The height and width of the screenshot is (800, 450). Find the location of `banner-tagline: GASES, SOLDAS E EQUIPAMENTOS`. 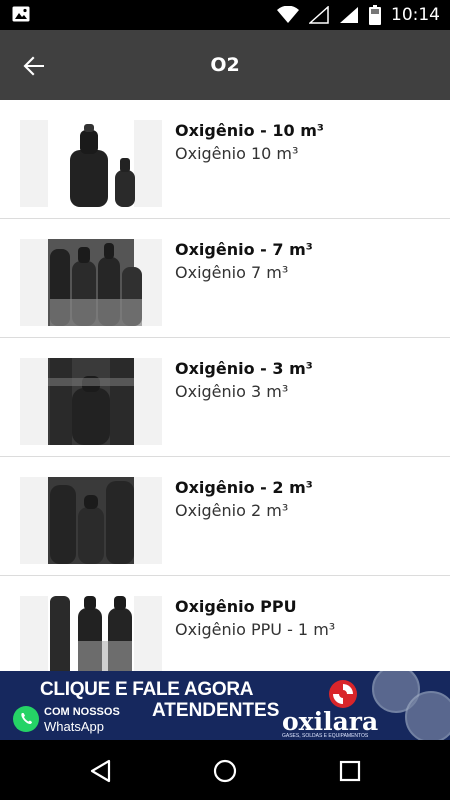

banner-tagline: GASES, SOLDAS E EQUIPAMENTOS is located at coordinates (325, 736).